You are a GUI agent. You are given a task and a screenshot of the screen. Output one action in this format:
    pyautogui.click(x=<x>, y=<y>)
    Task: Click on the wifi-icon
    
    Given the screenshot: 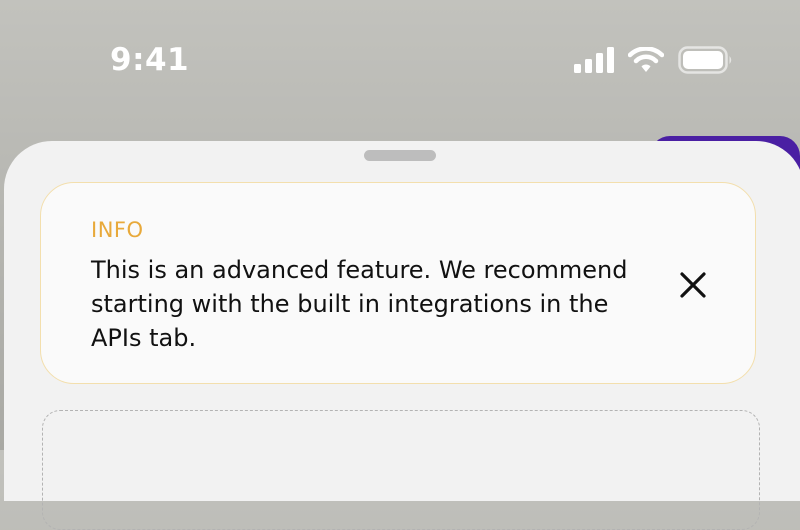 What is the action you would take?
    pyautogui.click(x=646, y=60)
    